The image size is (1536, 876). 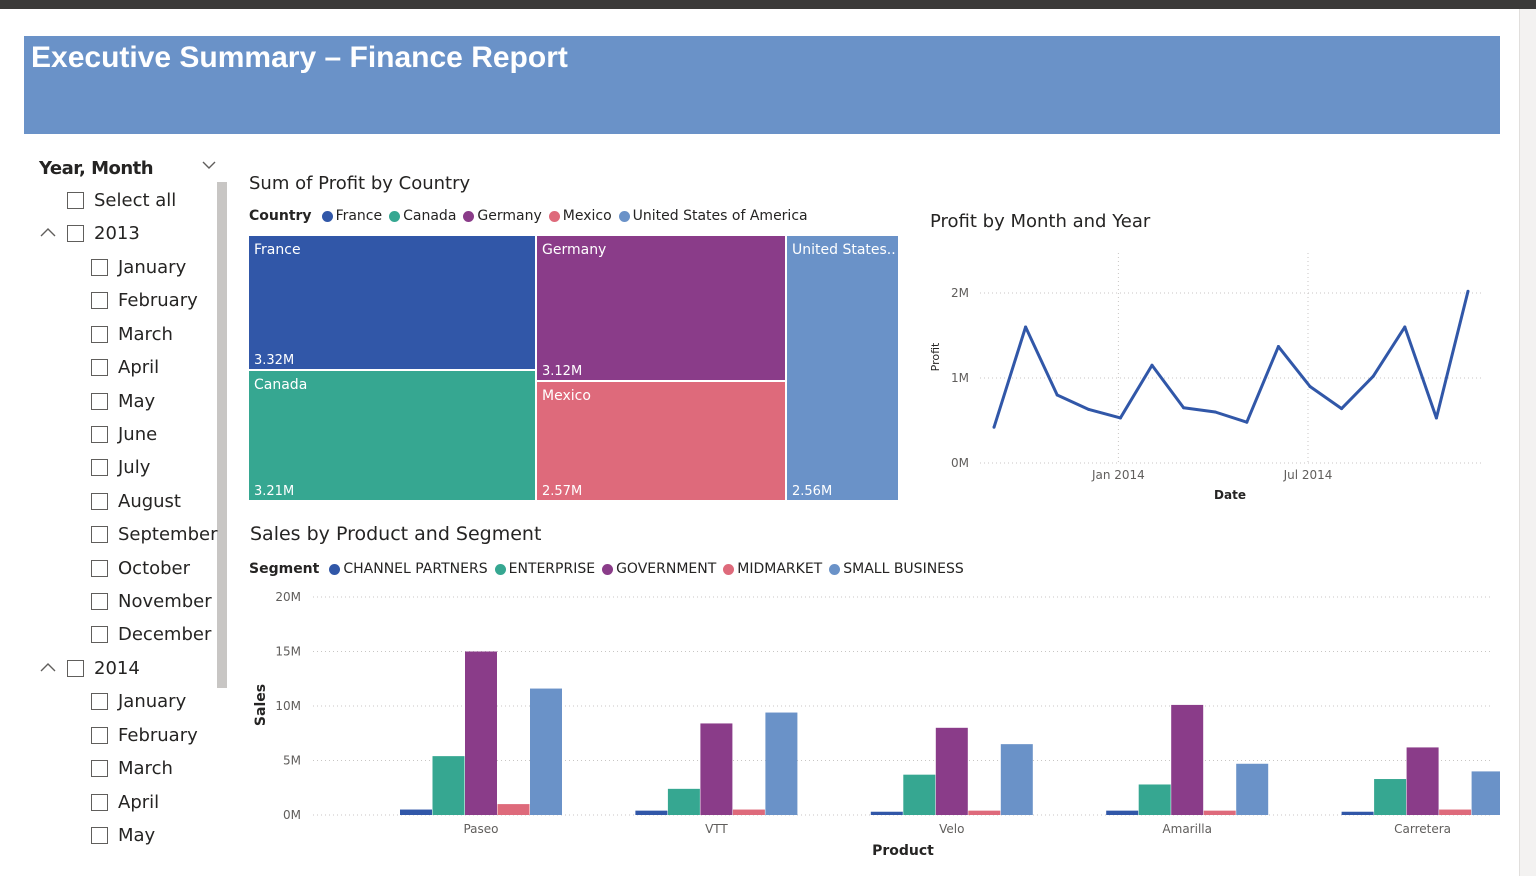 What do you see at coordinates (1040, 221) in the screenshot?
I see `line-chart-title: Profit by Month and Year` at bounding box center [1040, 221].